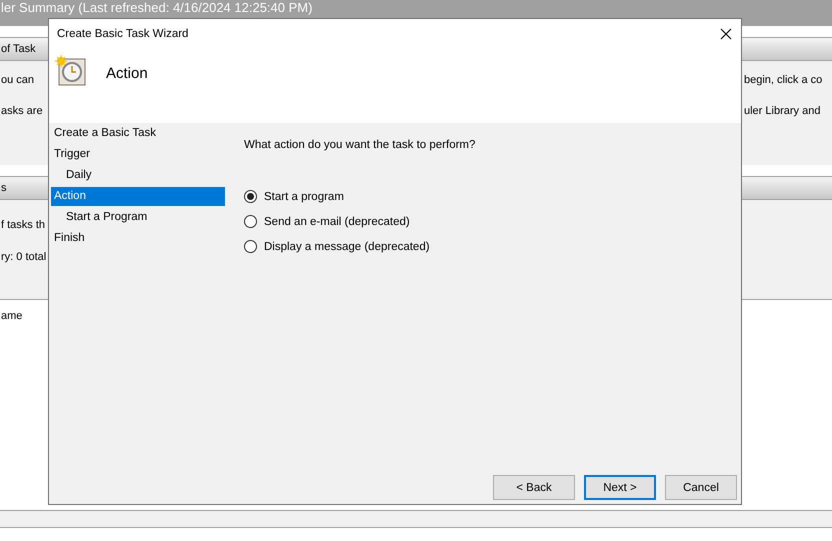  I want to click on section-text: ry: 0 total, so click(24, 257).